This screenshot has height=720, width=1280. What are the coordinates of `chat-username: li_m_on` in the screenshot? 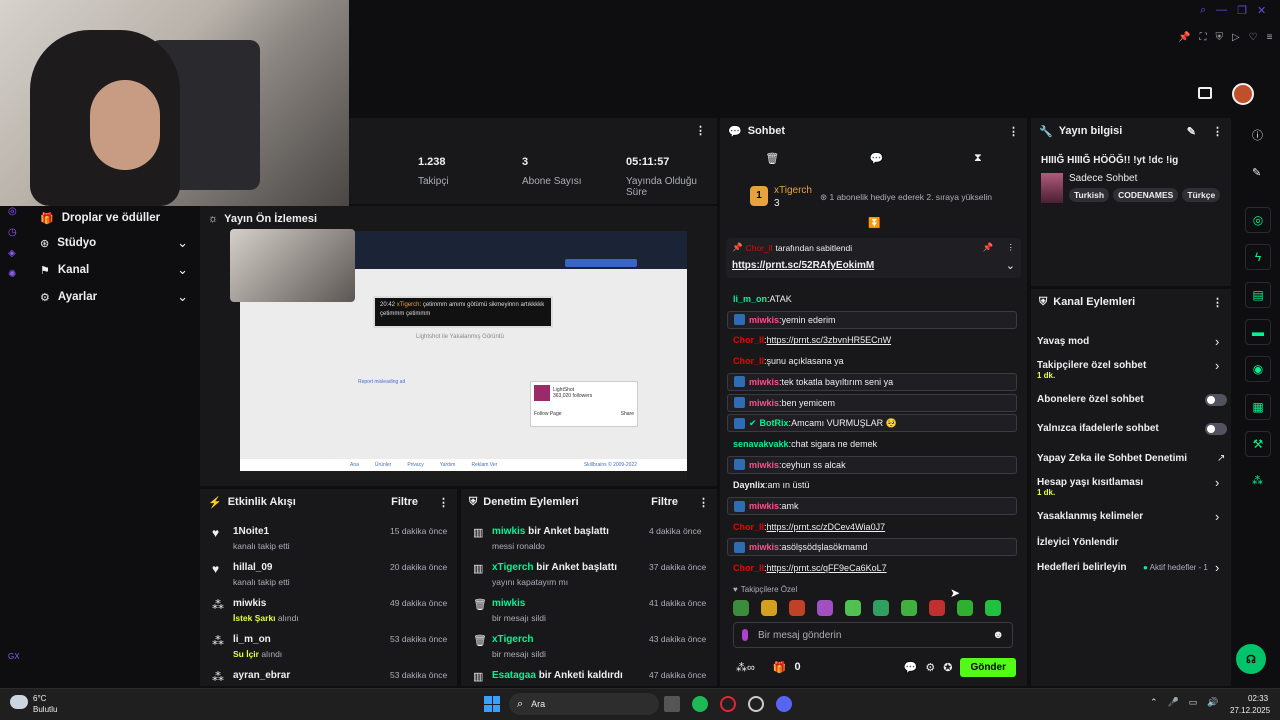 It's located at (750, 299).